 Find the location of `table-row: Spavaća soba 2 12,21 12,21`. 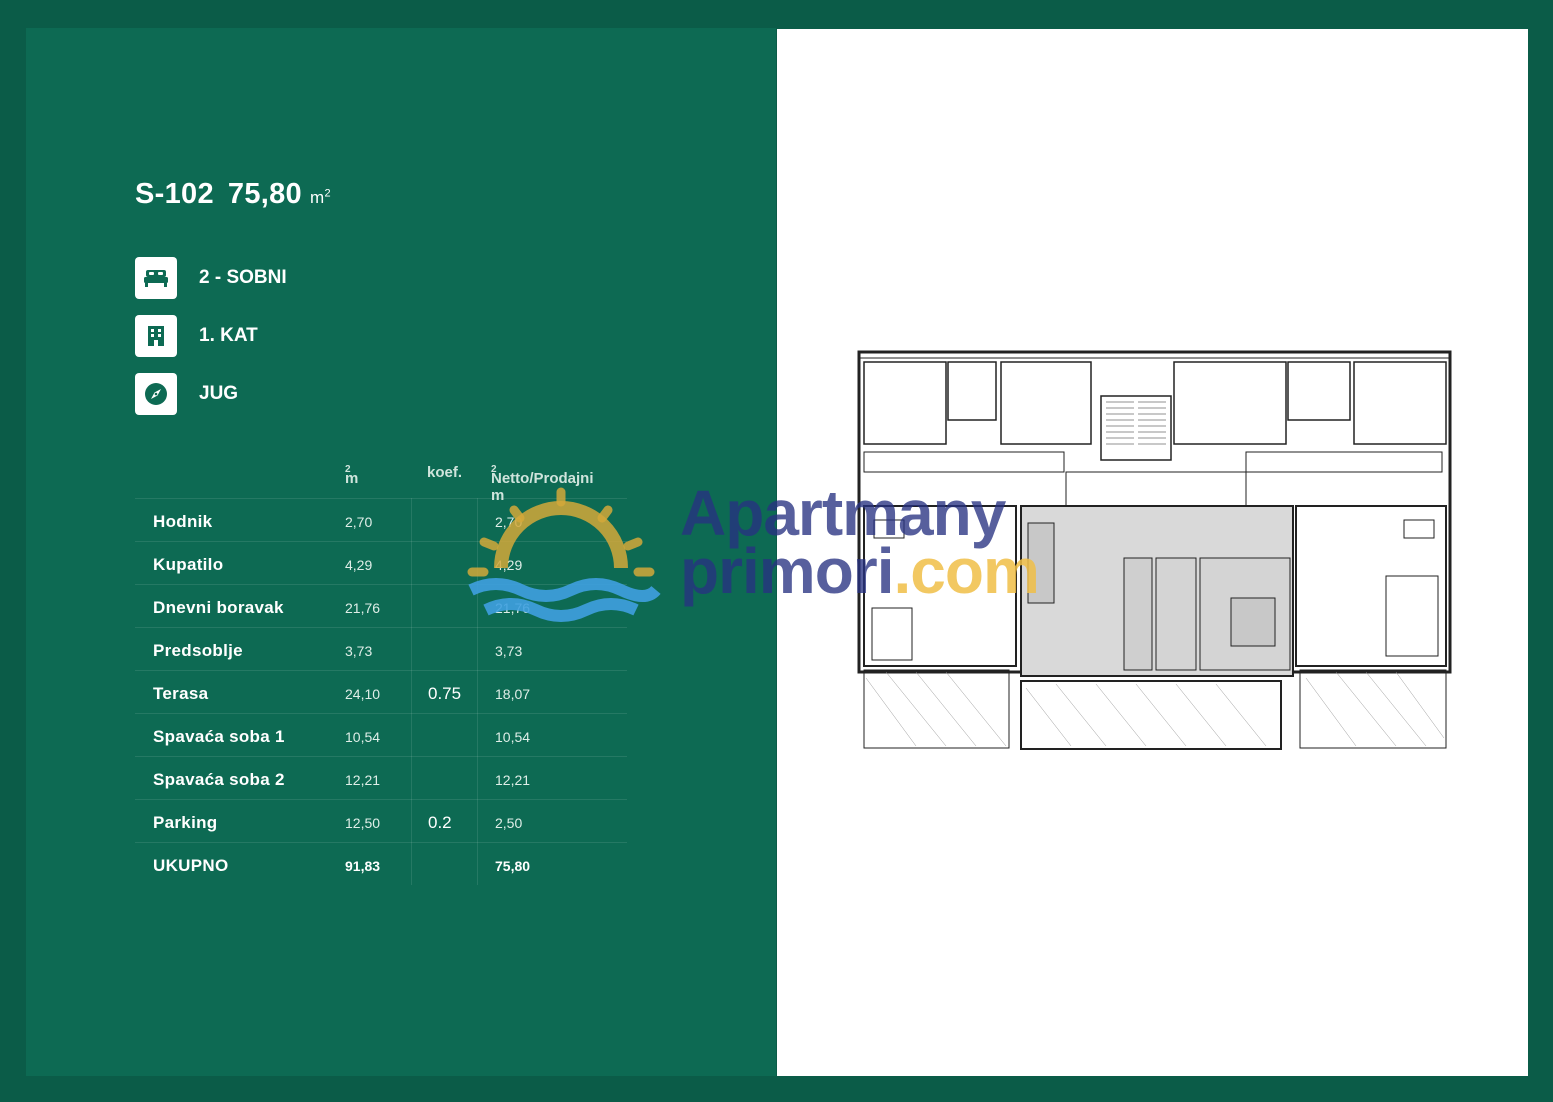

table-row: Spavaća soba 2 12,21 12,21 is located at coordinates (381, 777).